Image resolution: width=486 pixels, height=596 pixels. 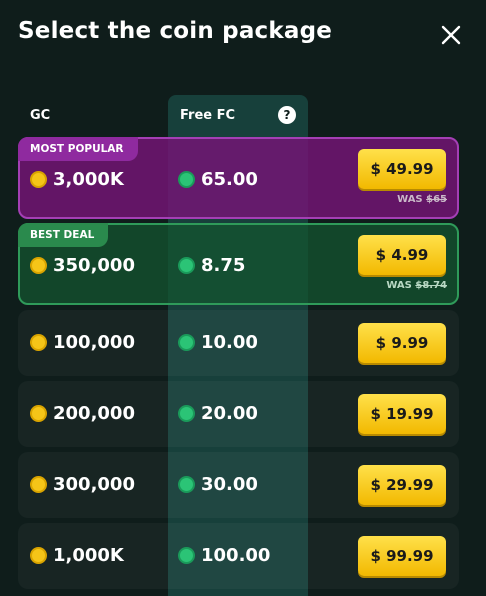 What do you see at coordinates (402, 343) in the screenshot?
I see `buy-button-9-99: $ 9.99` at bounding box center [402, 343].